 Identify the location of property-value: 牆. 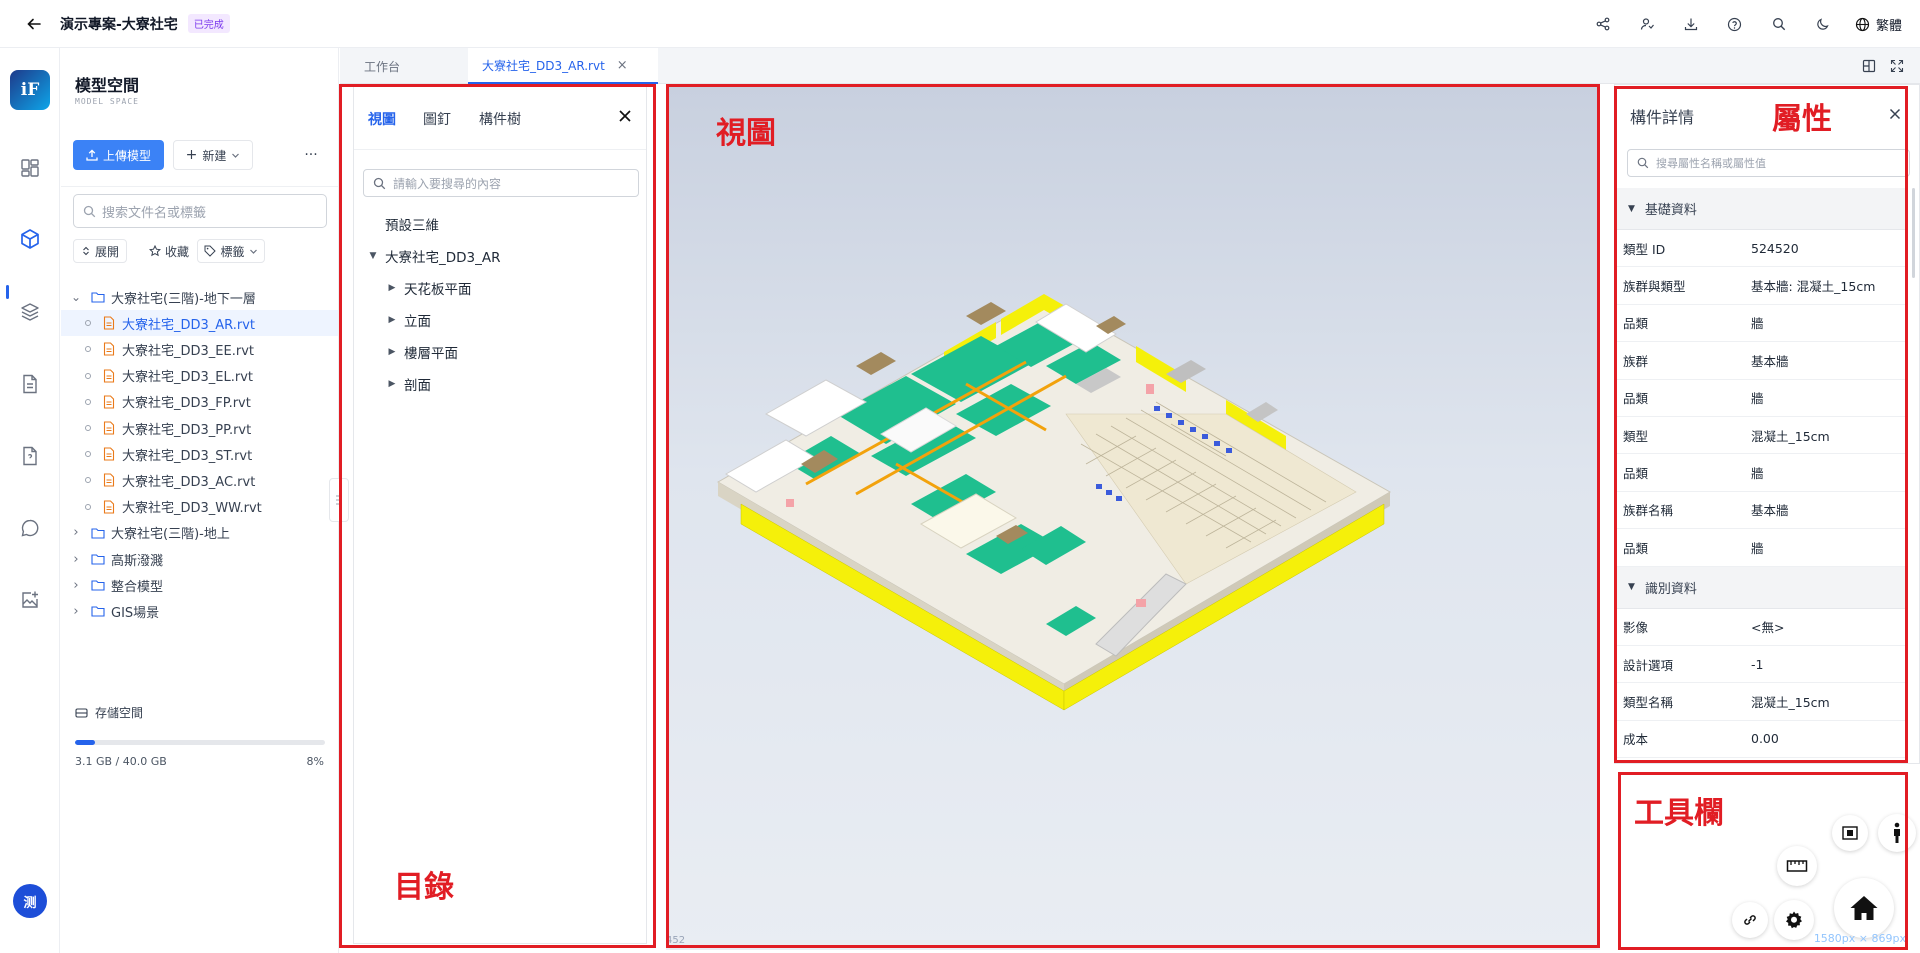
(1757, 474).